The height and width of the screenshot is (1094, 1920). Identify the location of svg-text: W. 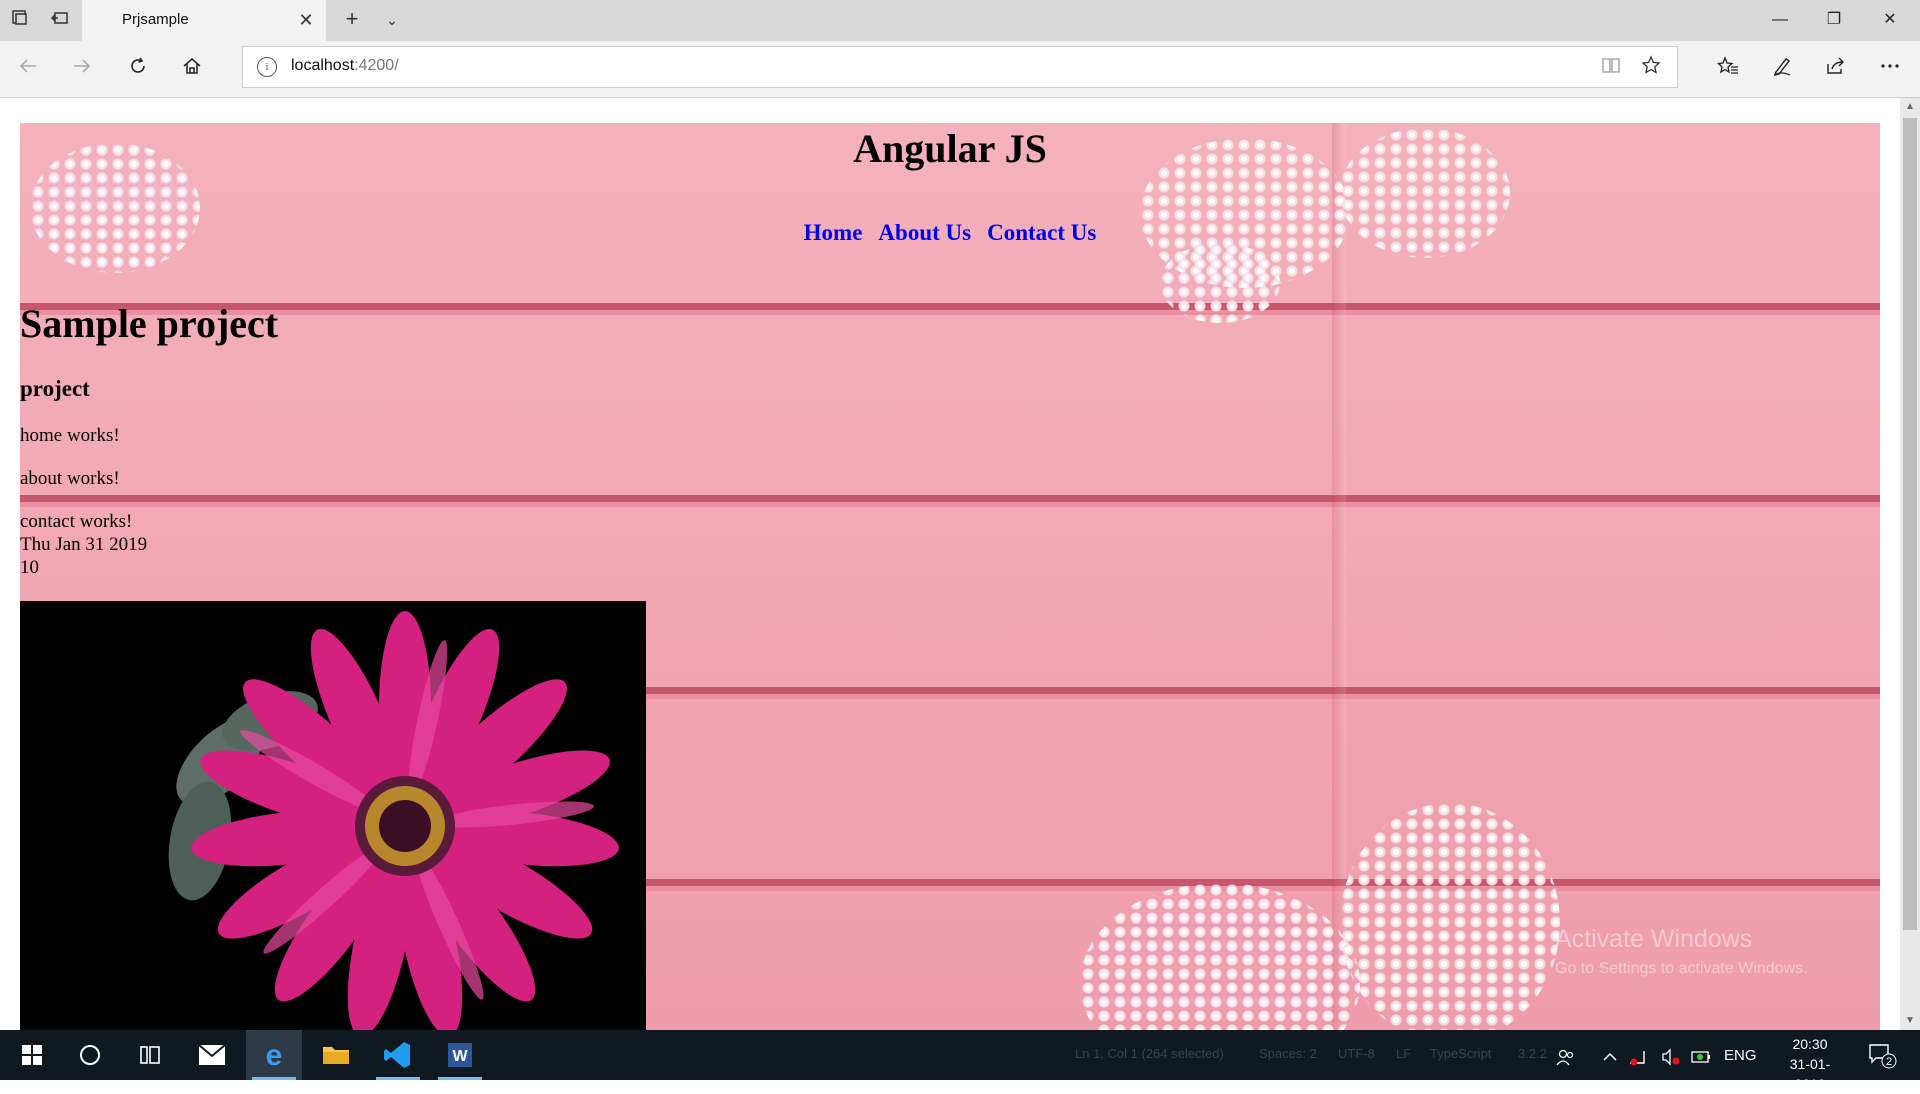
(460, 1056).